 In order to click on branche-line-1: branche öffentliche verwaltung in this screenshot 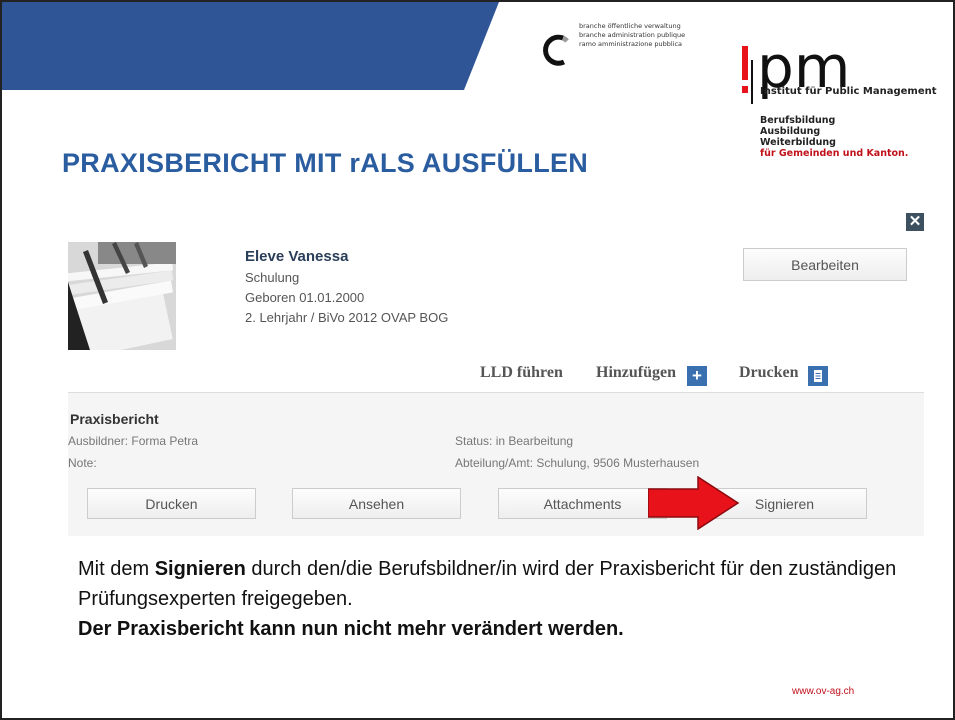, I will do `click(630, 26)`.